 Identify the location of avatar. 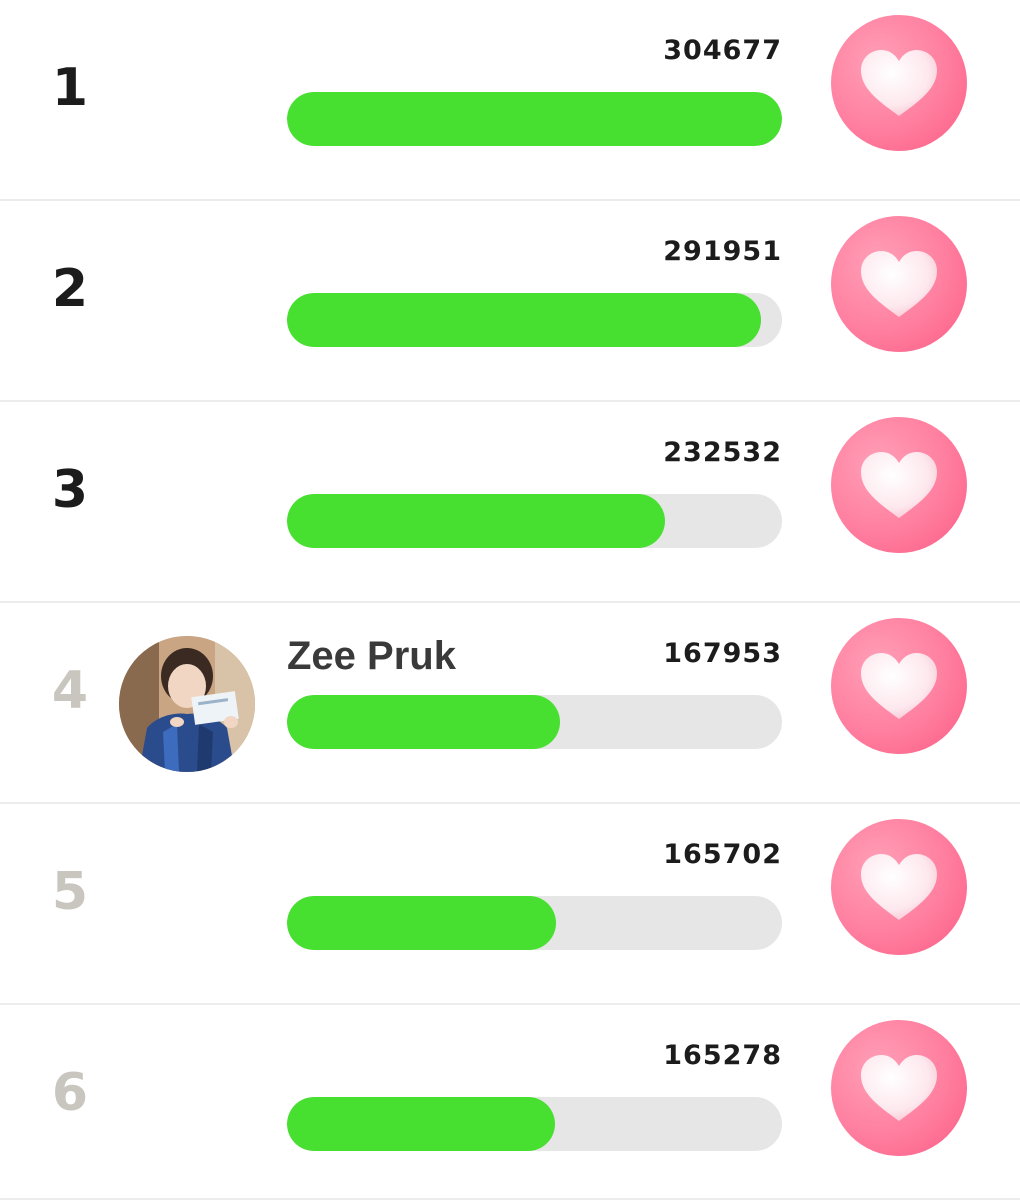
(187, 704).